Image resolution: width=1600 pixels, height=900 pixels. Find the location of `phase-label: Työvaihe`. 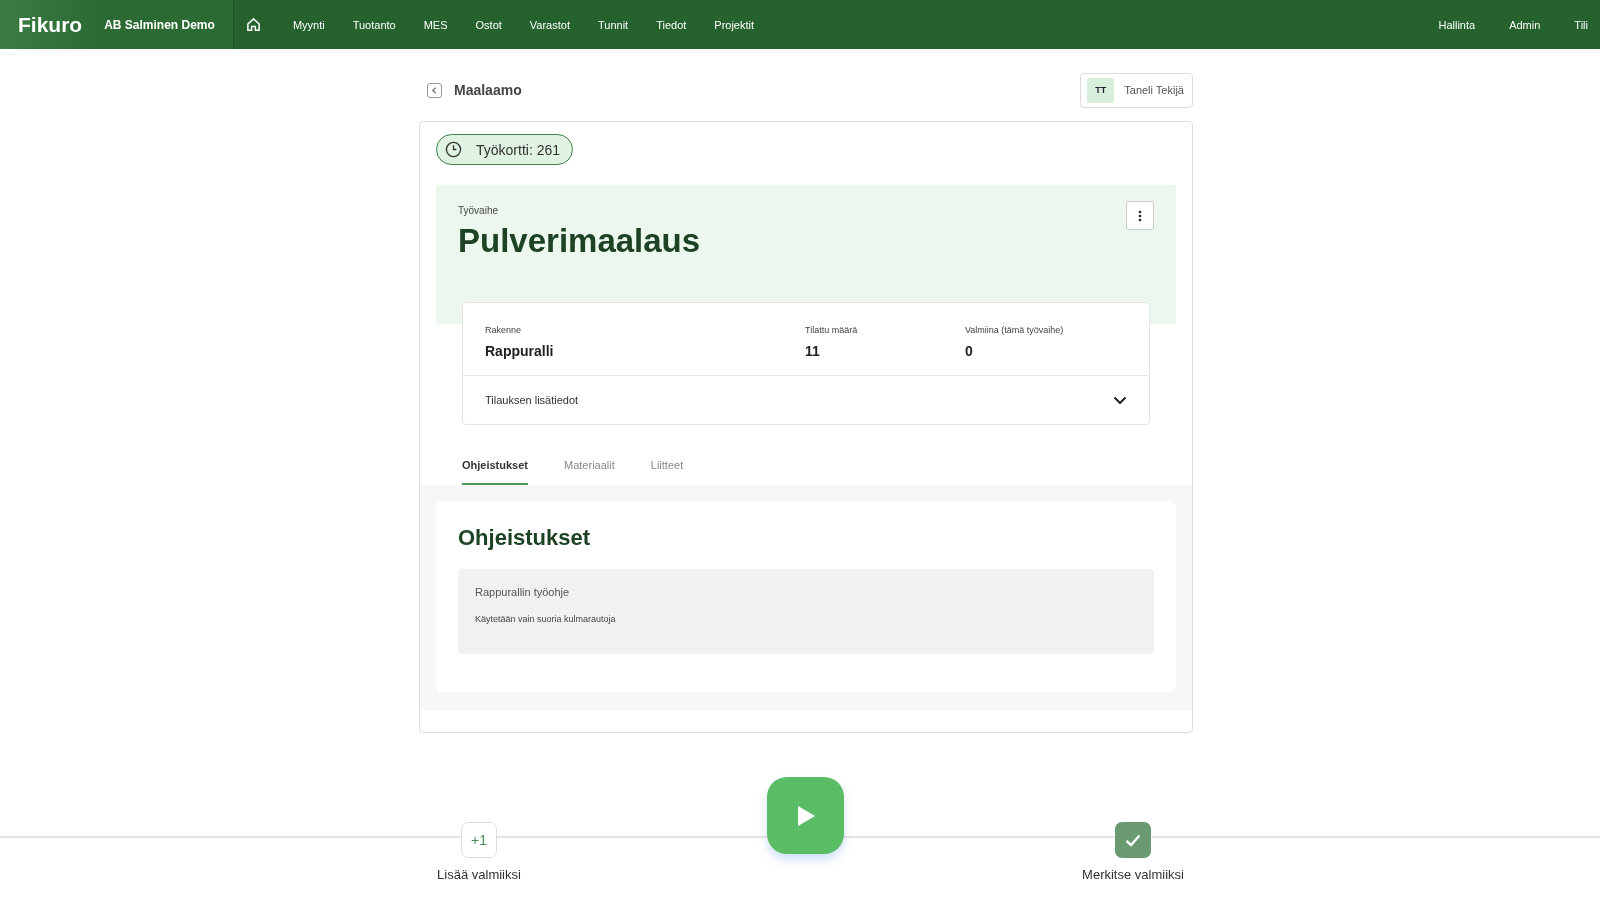

phase-label: Työvaihe is located at coordinates (478, 210).